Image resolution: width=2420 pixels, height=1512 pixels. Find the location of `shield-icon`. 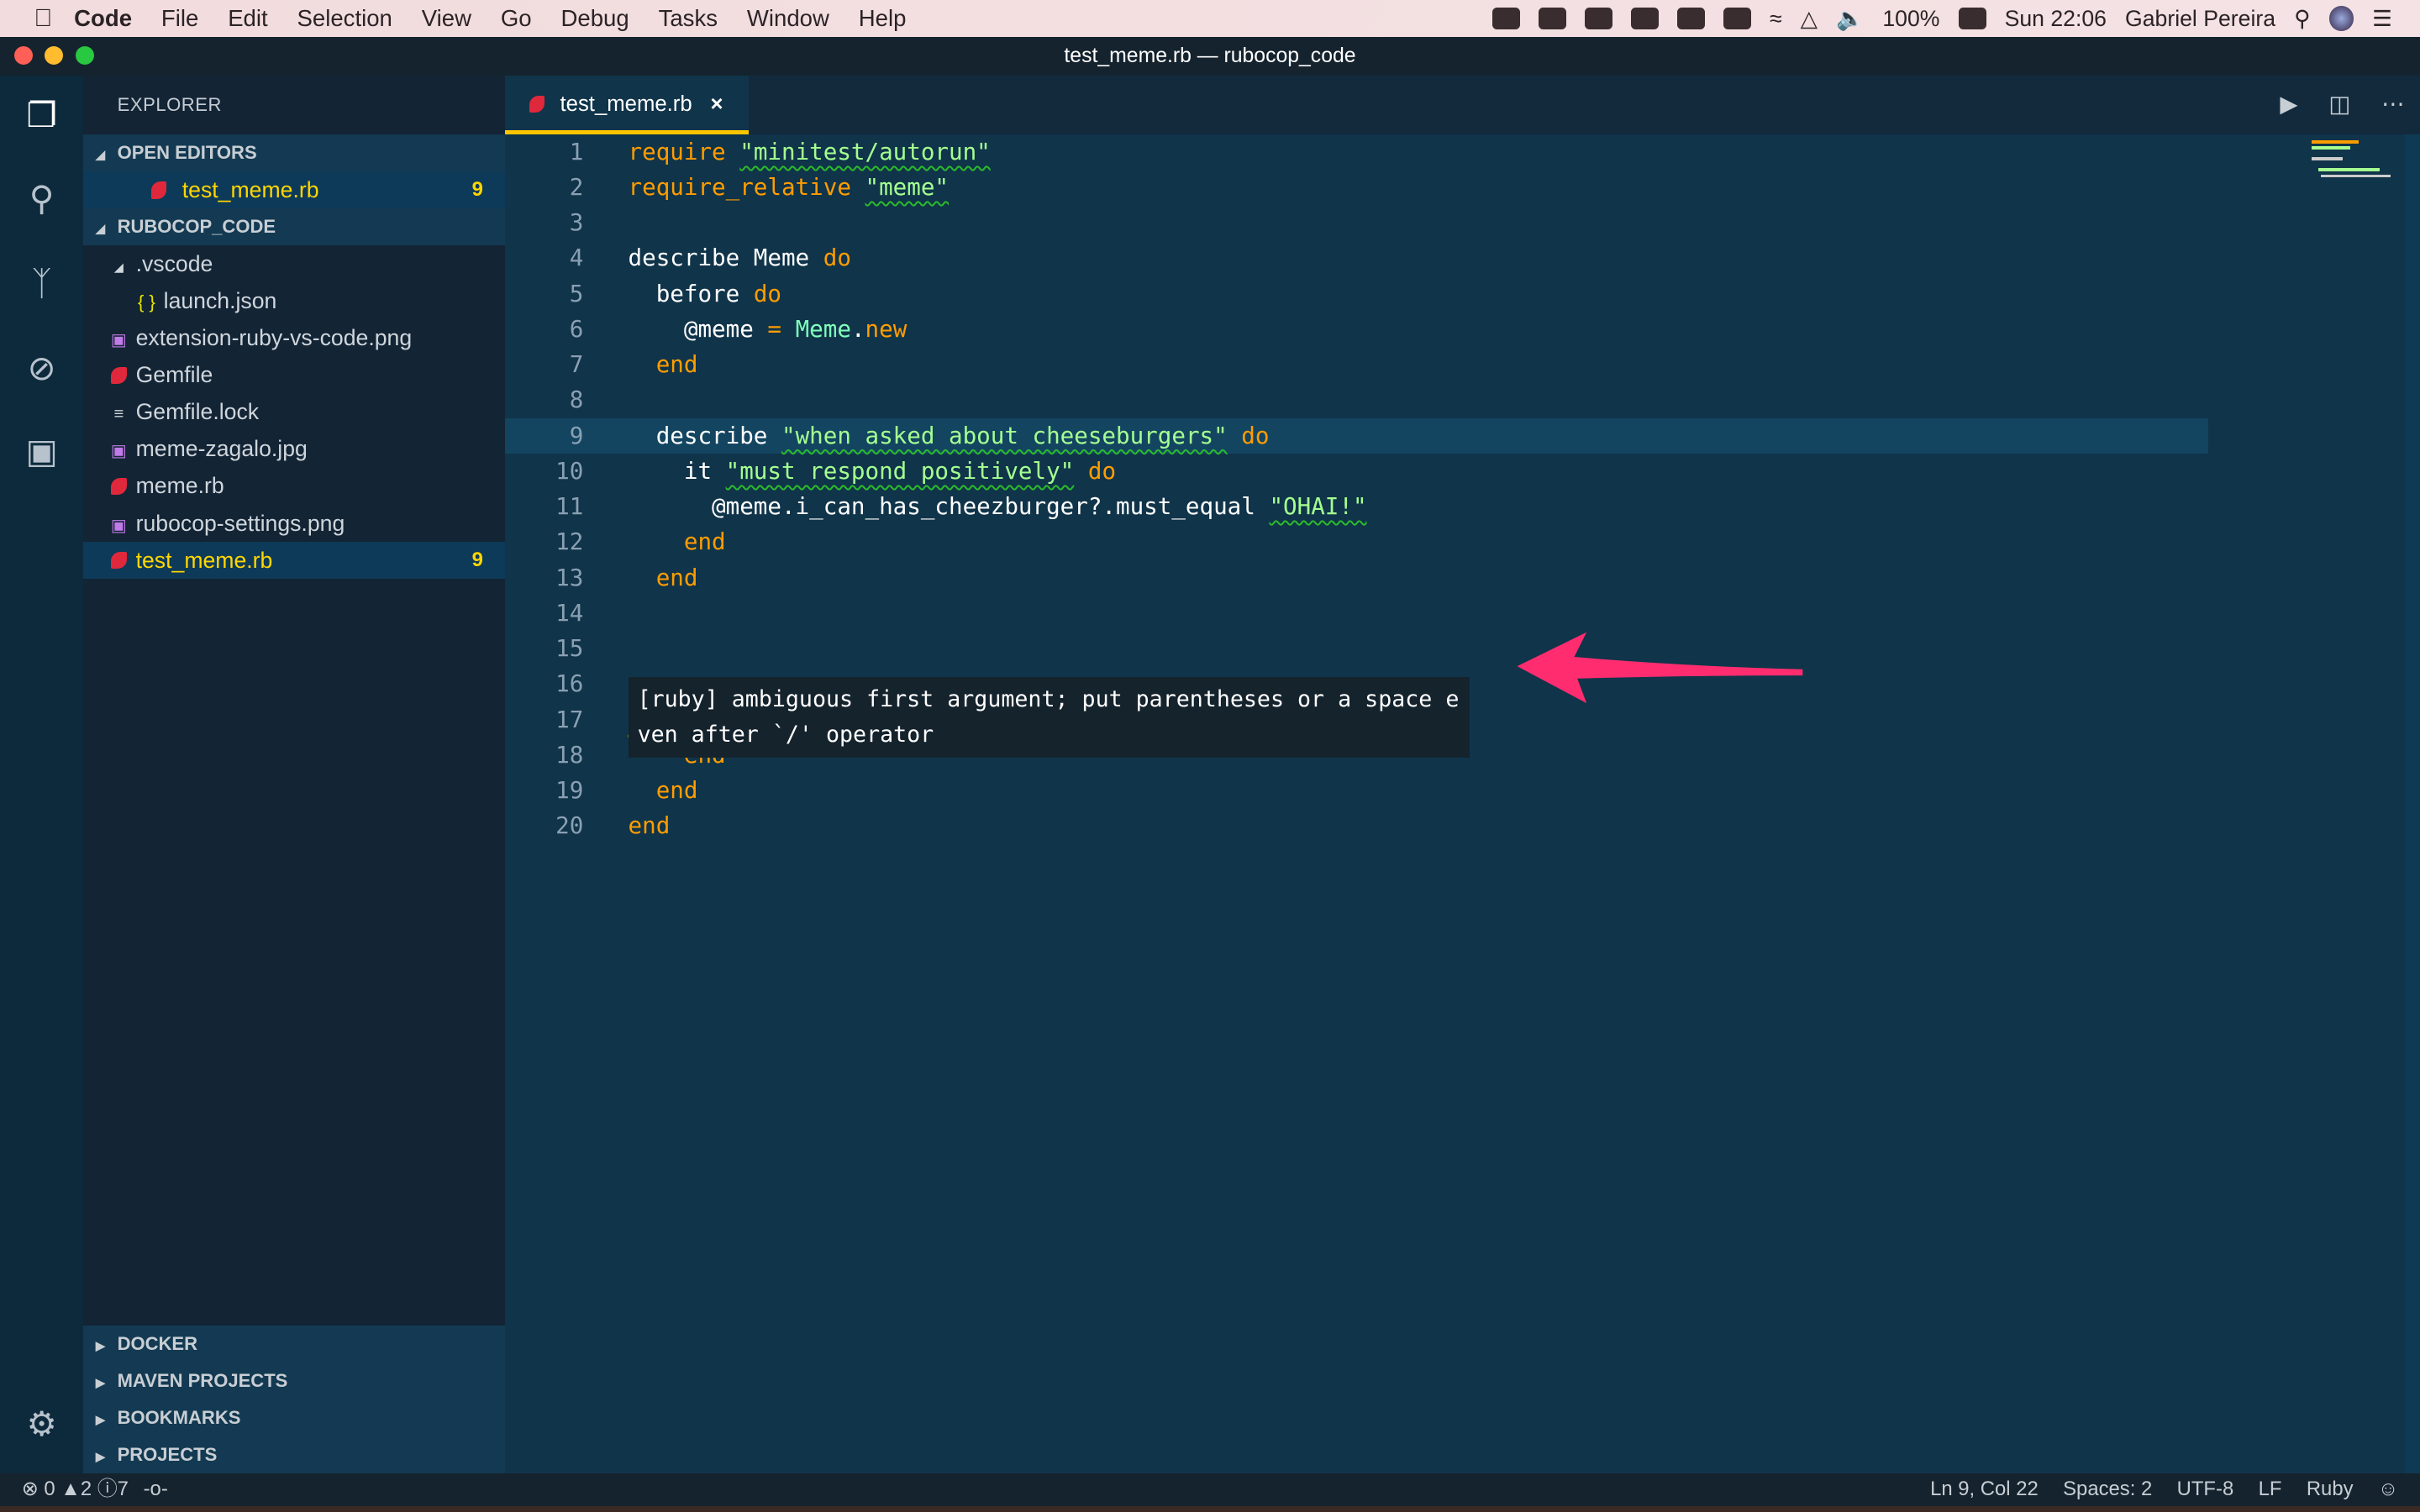

shield-icon is located at coordinates (1737, 18).